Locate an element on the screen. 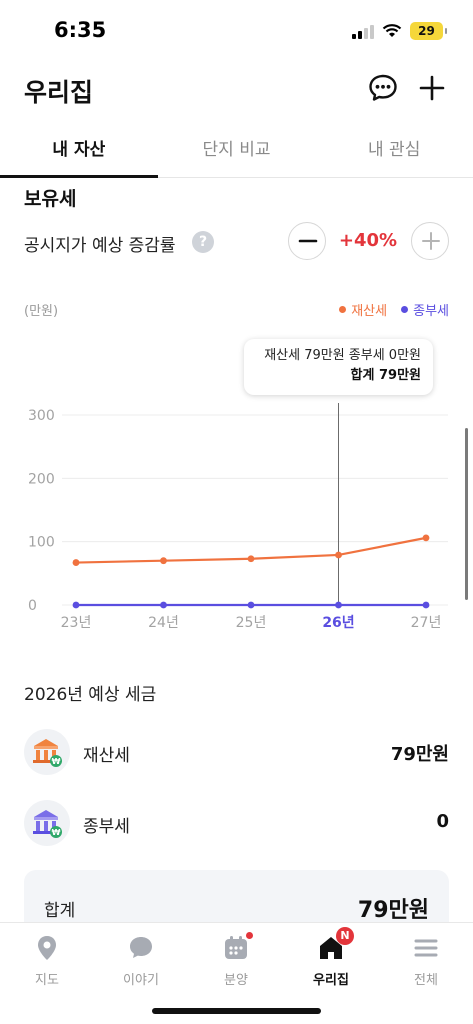 The width and height of the screenshot is (473, 1024). app-header: 우리집 is located at coordinates (236, 88).